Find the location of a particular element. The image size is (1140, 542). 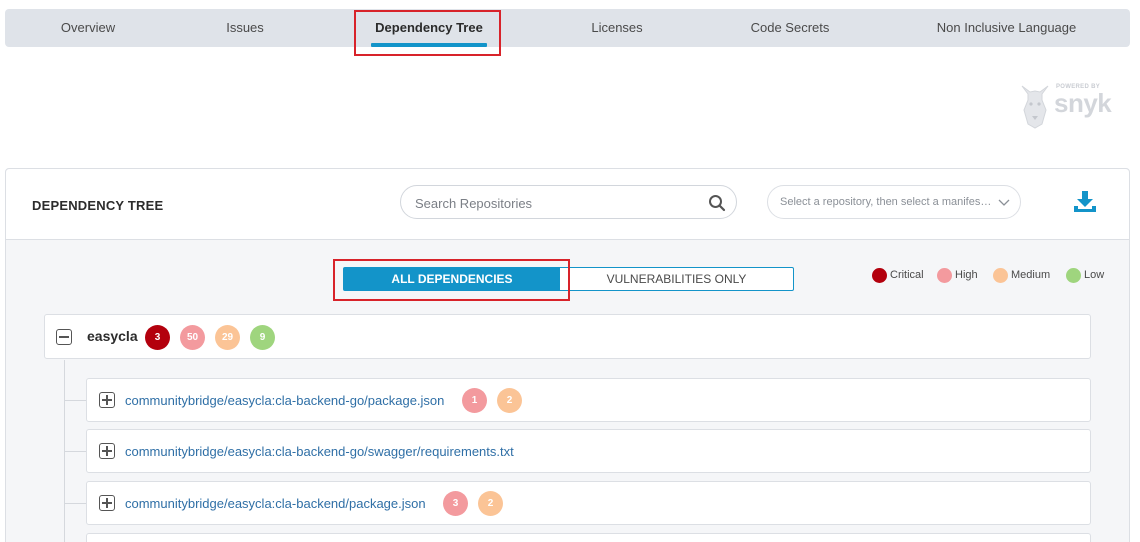

low-count-badge: 9 is located at coordinates (262, 337).